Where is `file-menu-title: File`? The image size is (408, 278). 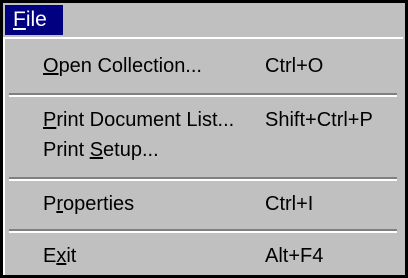
file-menu-title: File is located at coordinates (34, 20).